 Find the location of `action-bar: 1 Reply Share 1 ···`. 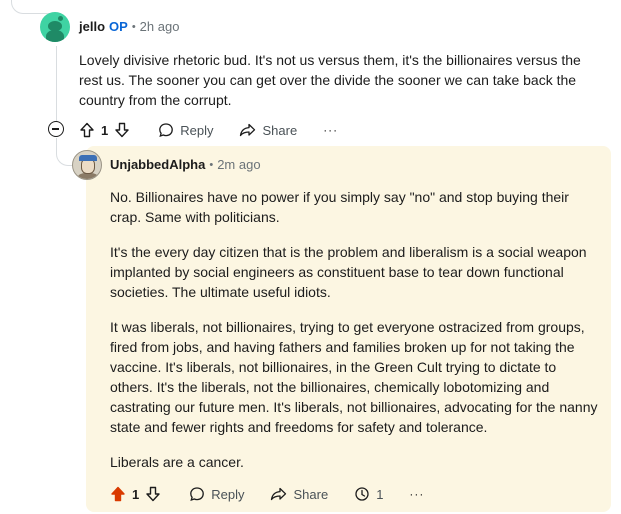

action-bar: 1 Reply Share 1 ··· is located at coordinates (280, 494).